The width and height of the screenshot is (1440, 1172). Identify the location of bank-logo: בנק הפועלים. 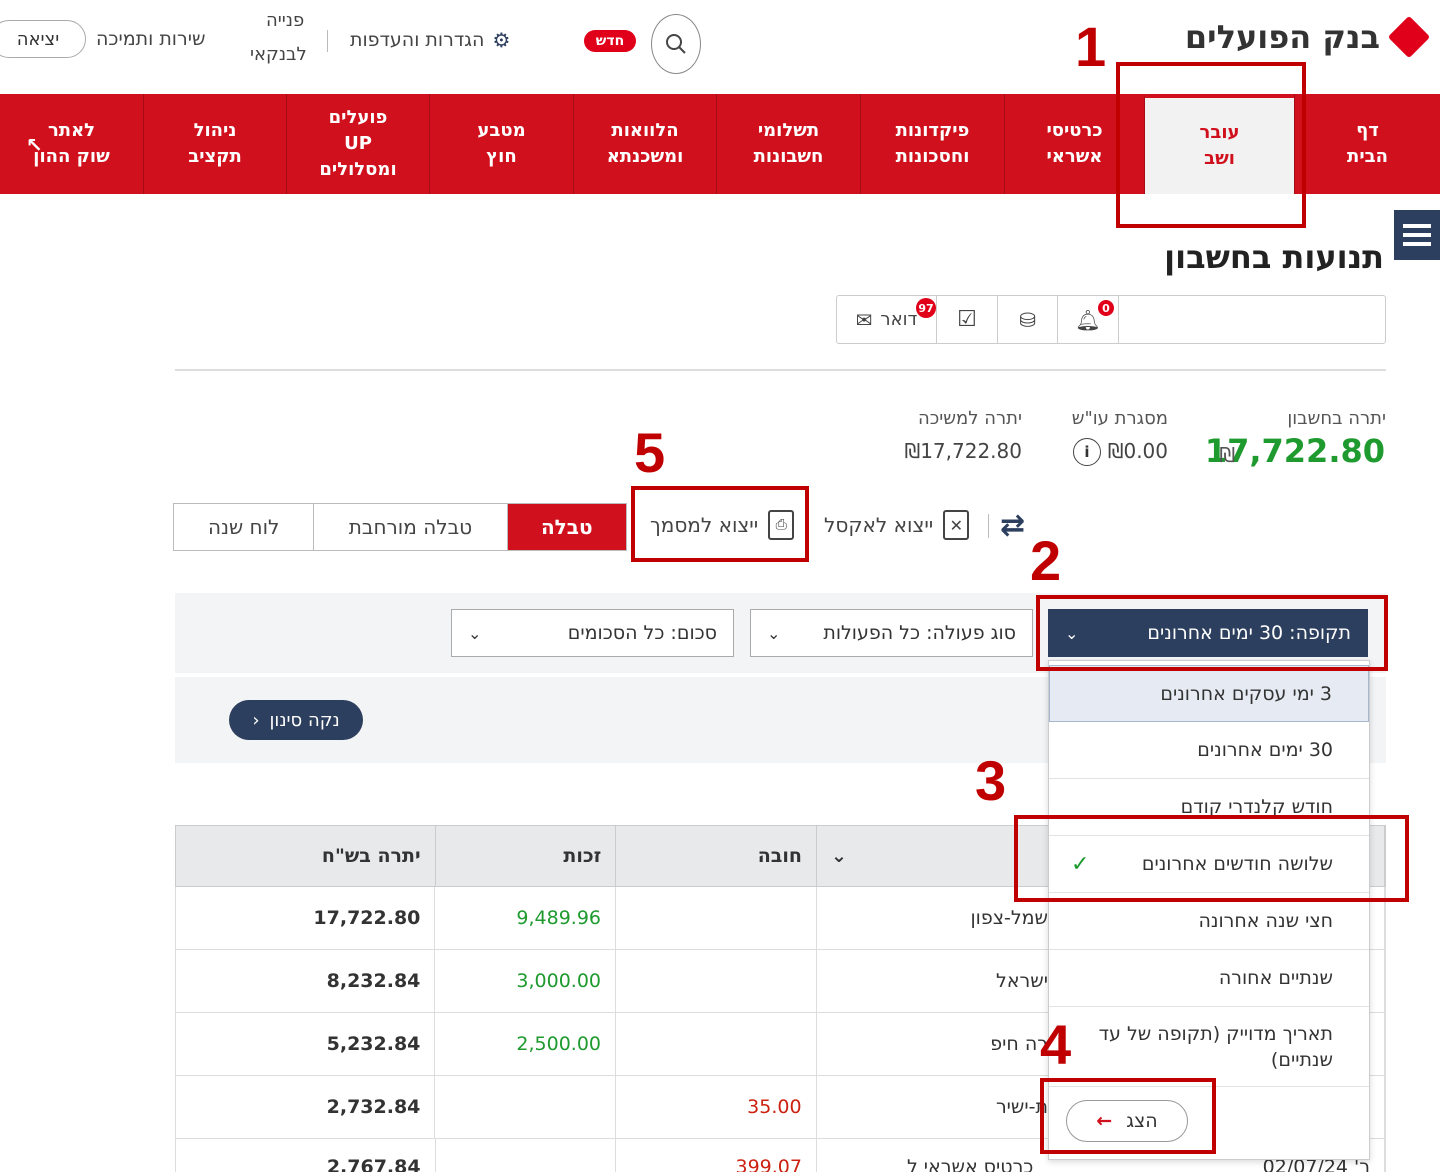
(1307, 37).